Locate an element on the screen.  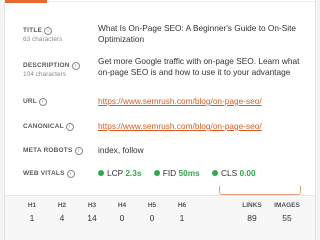
stat-h6: H6 1 is located at coordinates (182, 212).